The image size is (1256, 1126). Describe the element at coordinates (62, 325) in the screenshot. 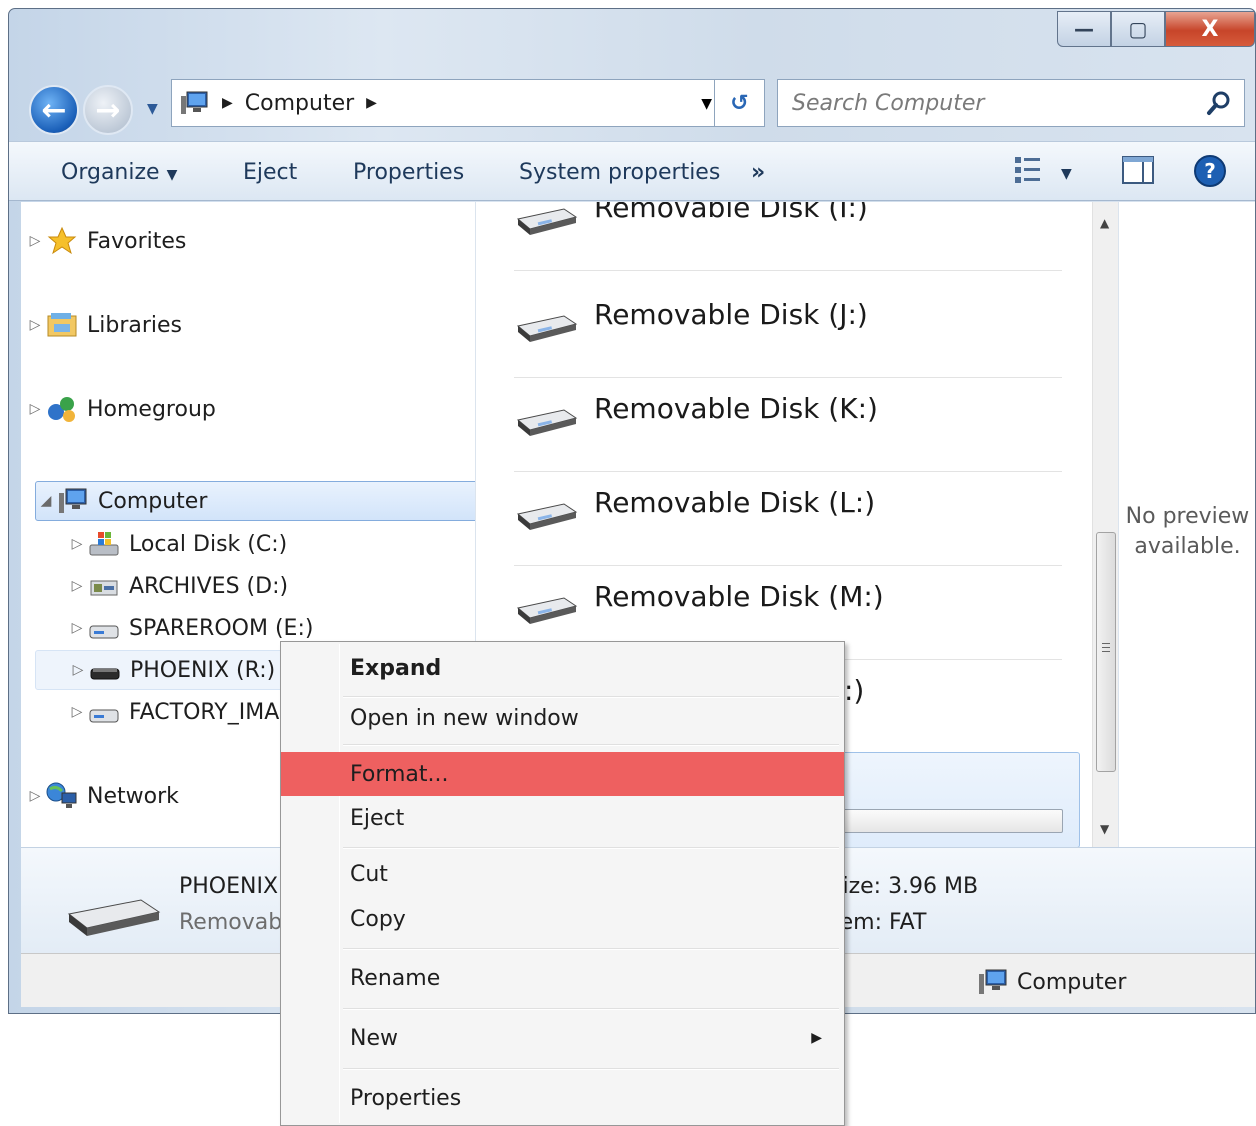

I see `libraries-icon` at that location.